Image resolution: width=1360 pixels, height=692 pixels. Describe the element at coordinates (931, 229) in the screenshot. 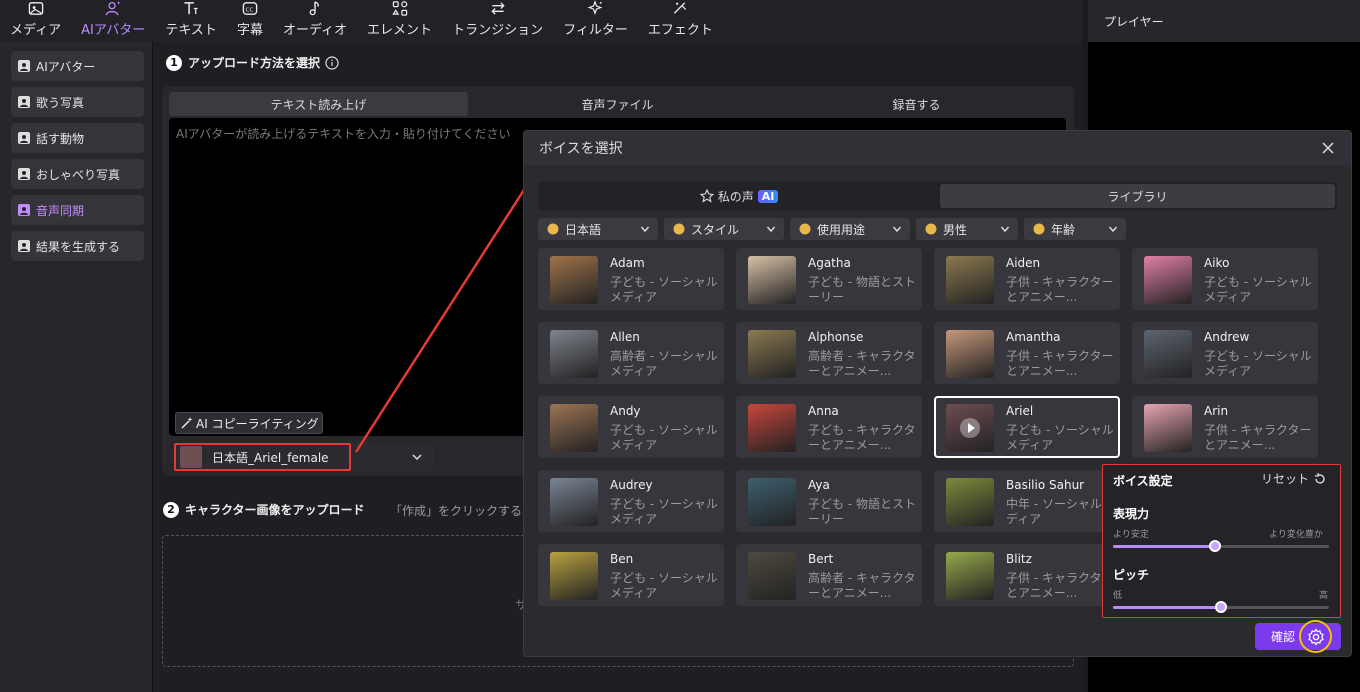

I see `gender-icon` at that location.